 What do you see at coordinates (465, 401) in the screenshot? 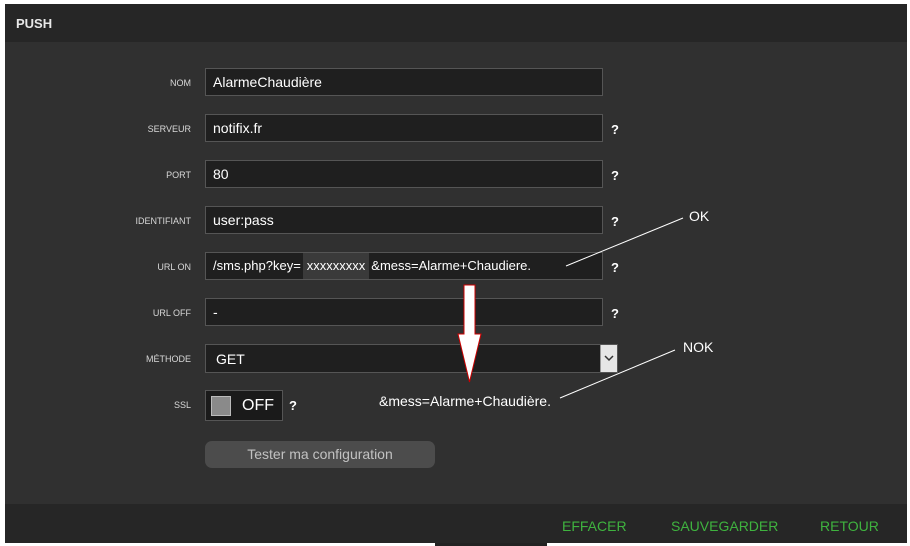
I see `nok-example-text: &mess=Alarme+Chaudière.` at bounding box center [465, 401].